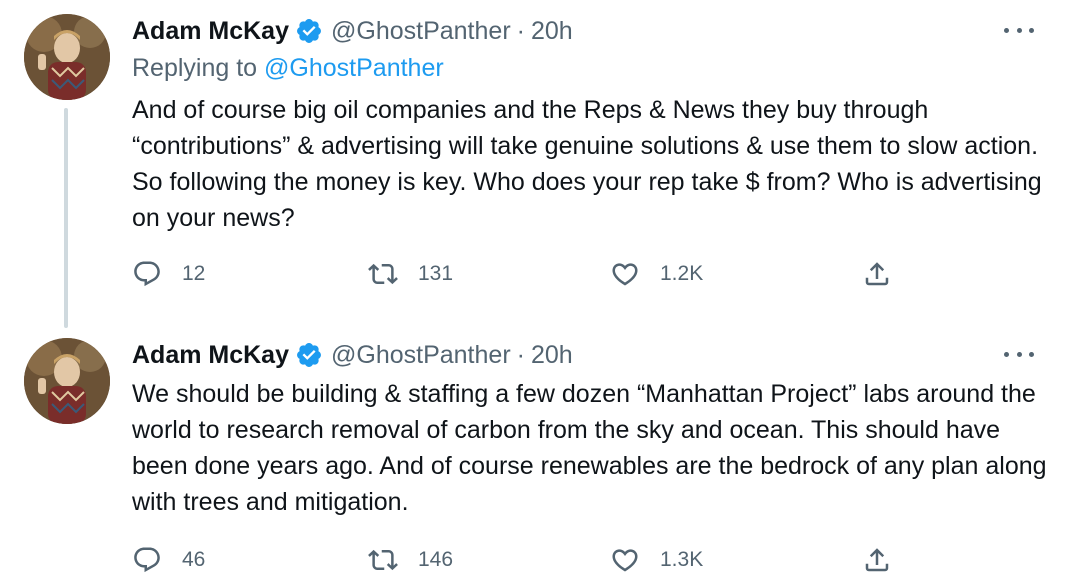 Image resolution: width=1068 pixels, height=588 pixels. What do you see at coordinates (682, 559) in the screenshot?
I see `like-count: 1.3K` at bounding box center [682, 559].